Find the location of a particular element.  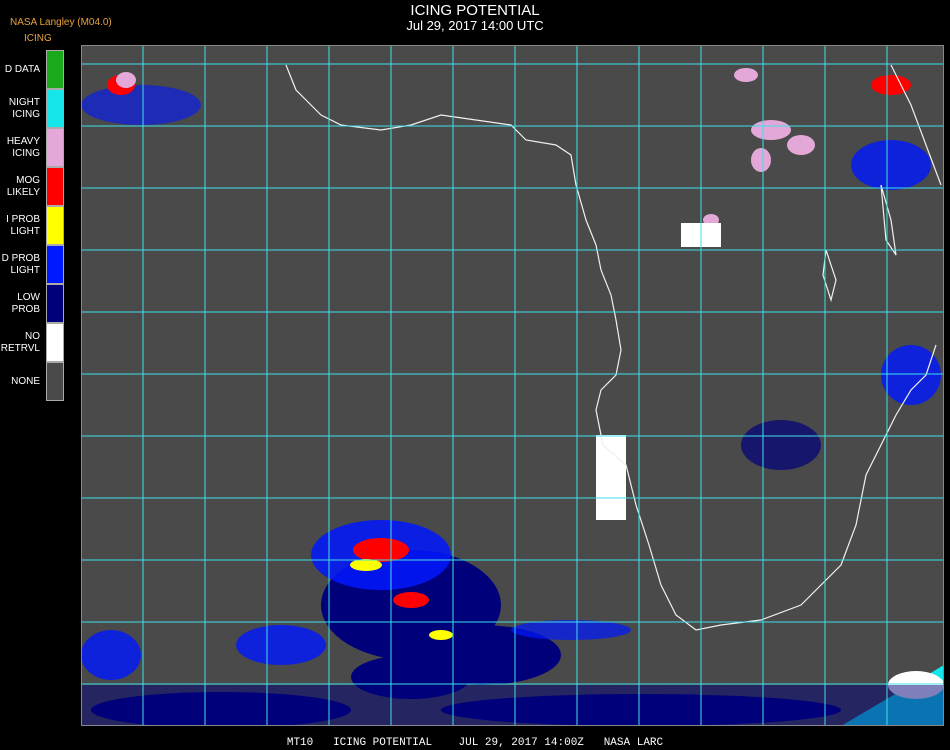

legend-item-good-data: D DATA is located at coordinates (32, 69).